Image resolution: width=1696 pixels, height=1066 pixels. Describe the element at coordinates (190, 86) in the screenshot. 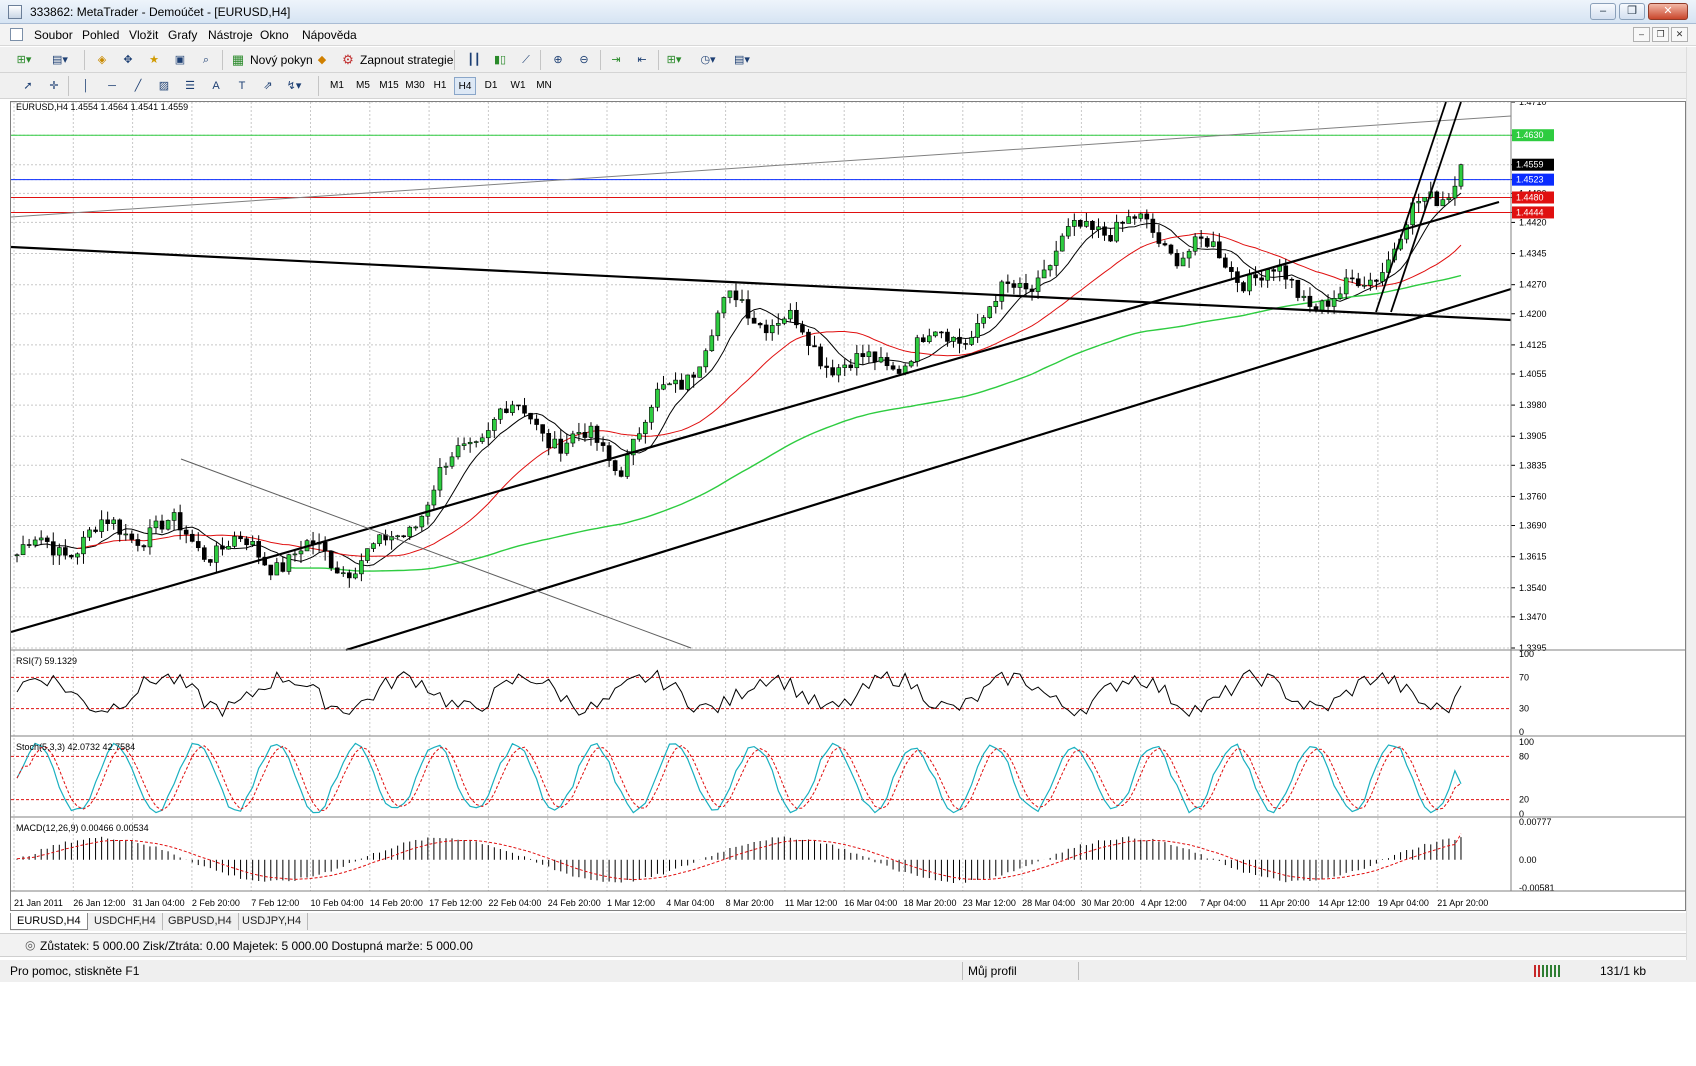

I see `fibonacci-icon: ☰` at that location.